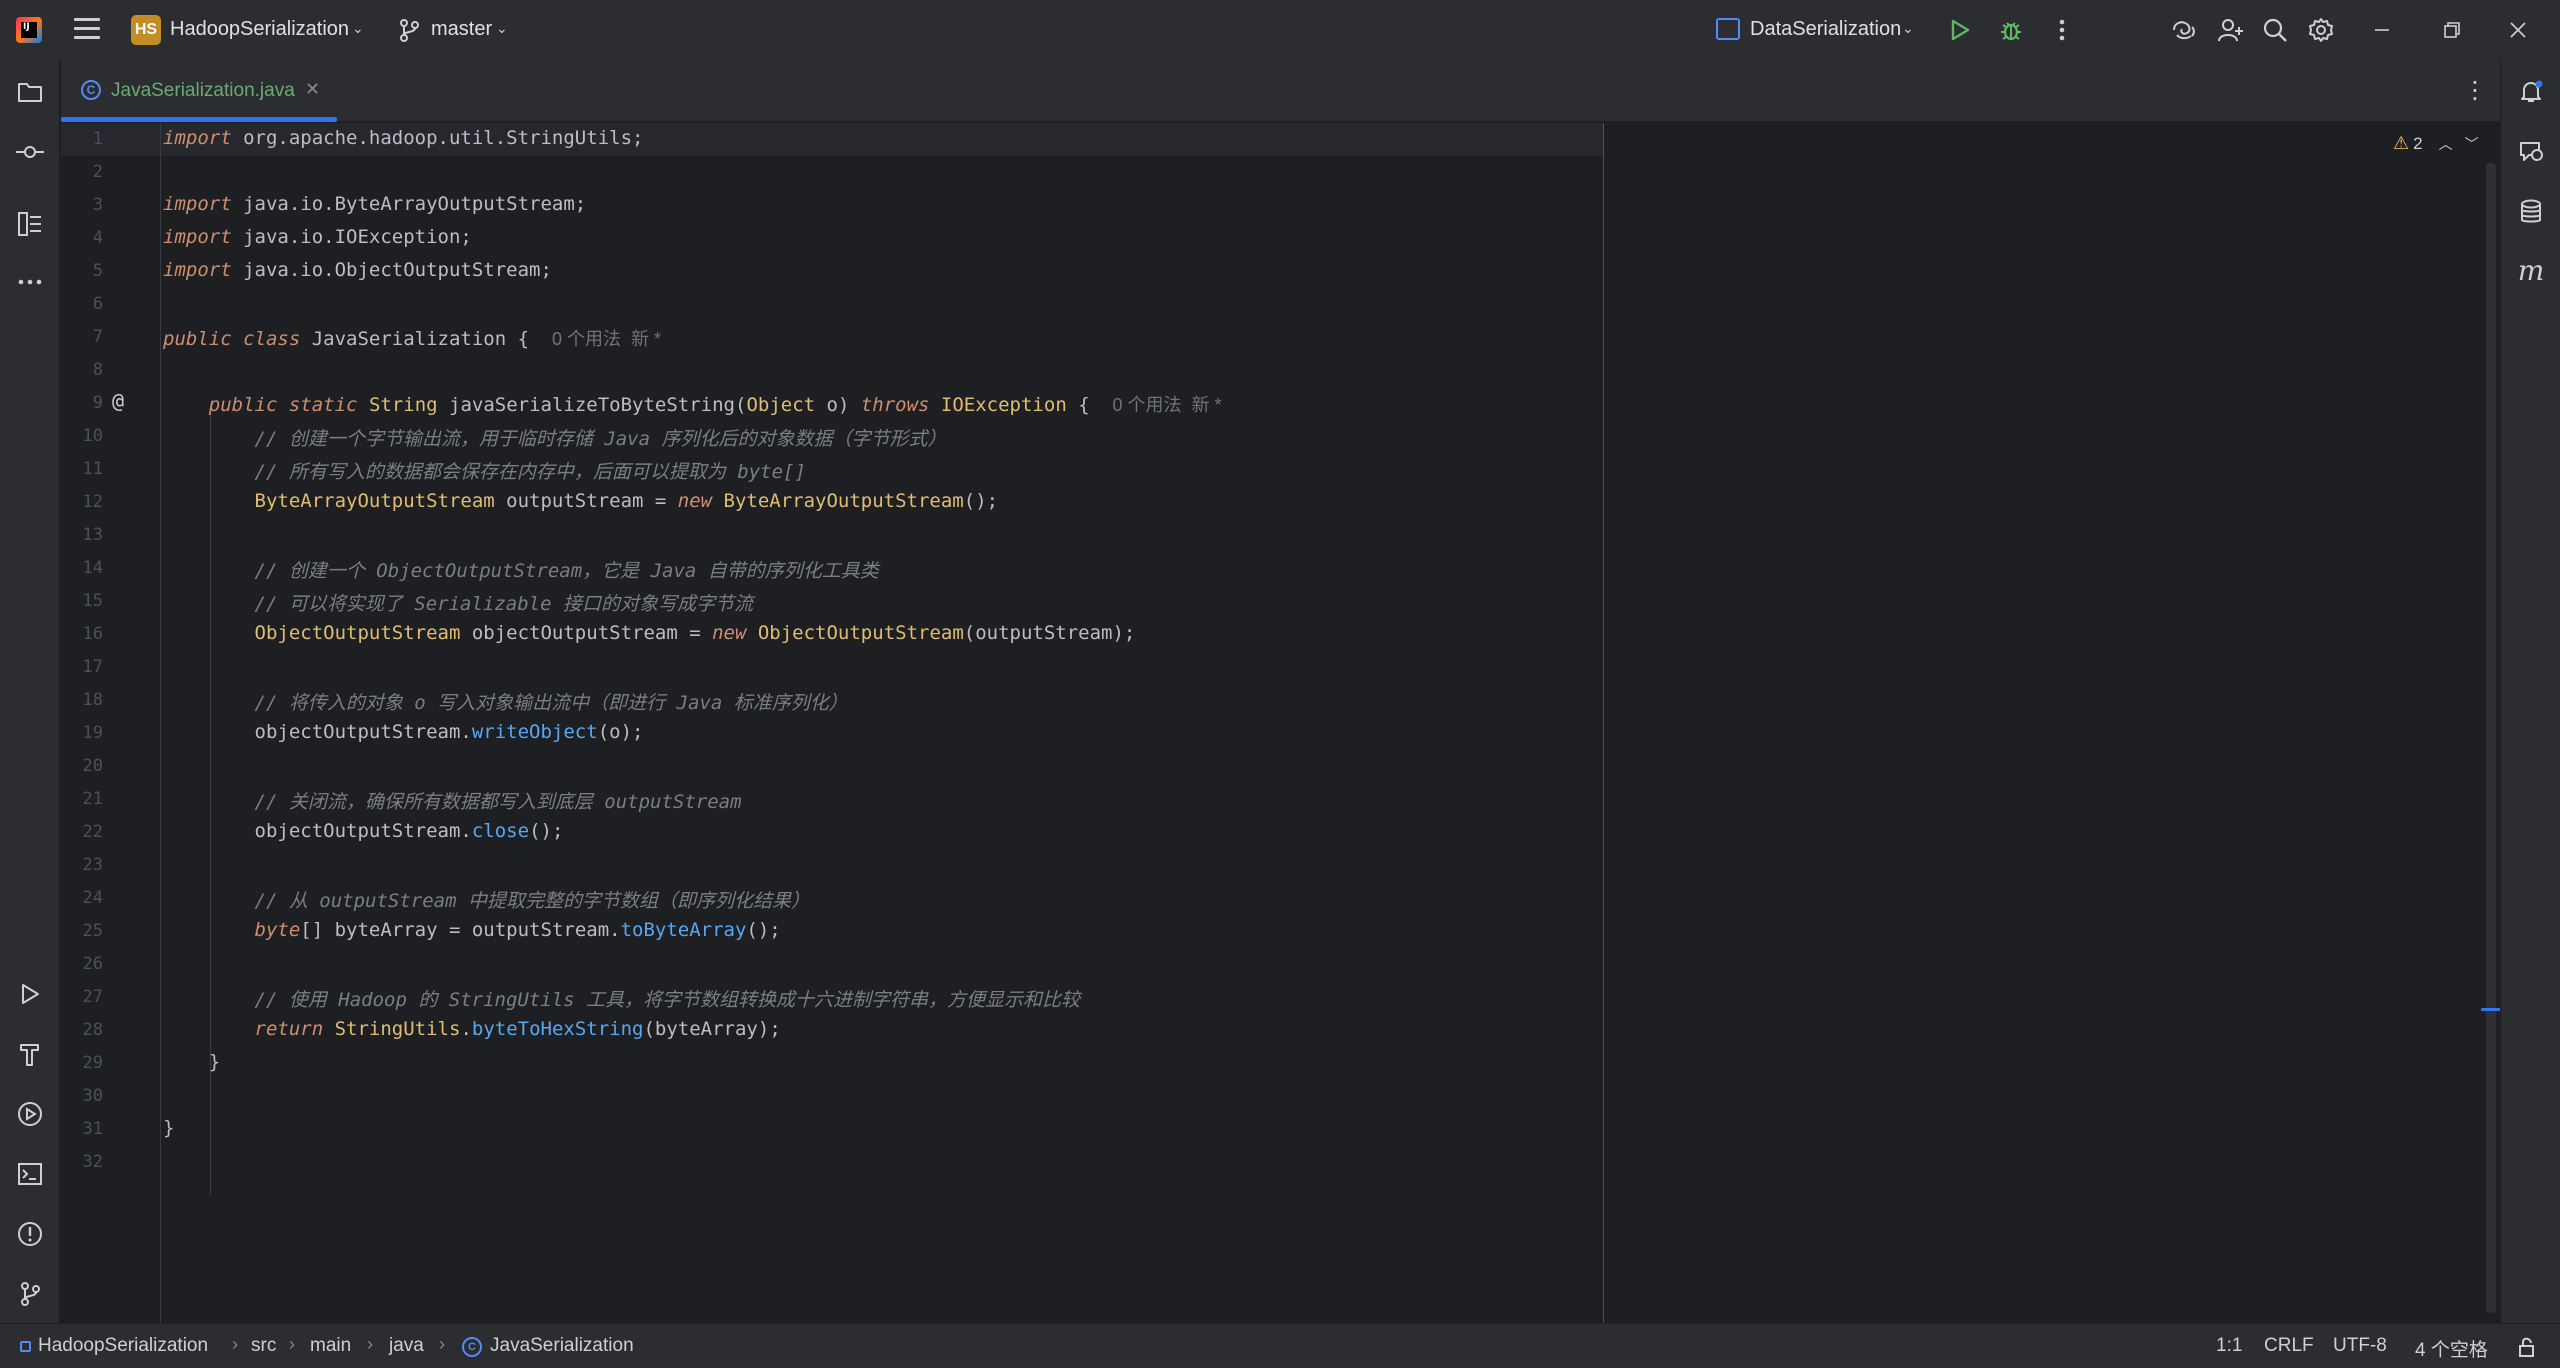 This screenshot has width=2560, height=1368. I want to click on run-config-icon, so click(1728, 29).